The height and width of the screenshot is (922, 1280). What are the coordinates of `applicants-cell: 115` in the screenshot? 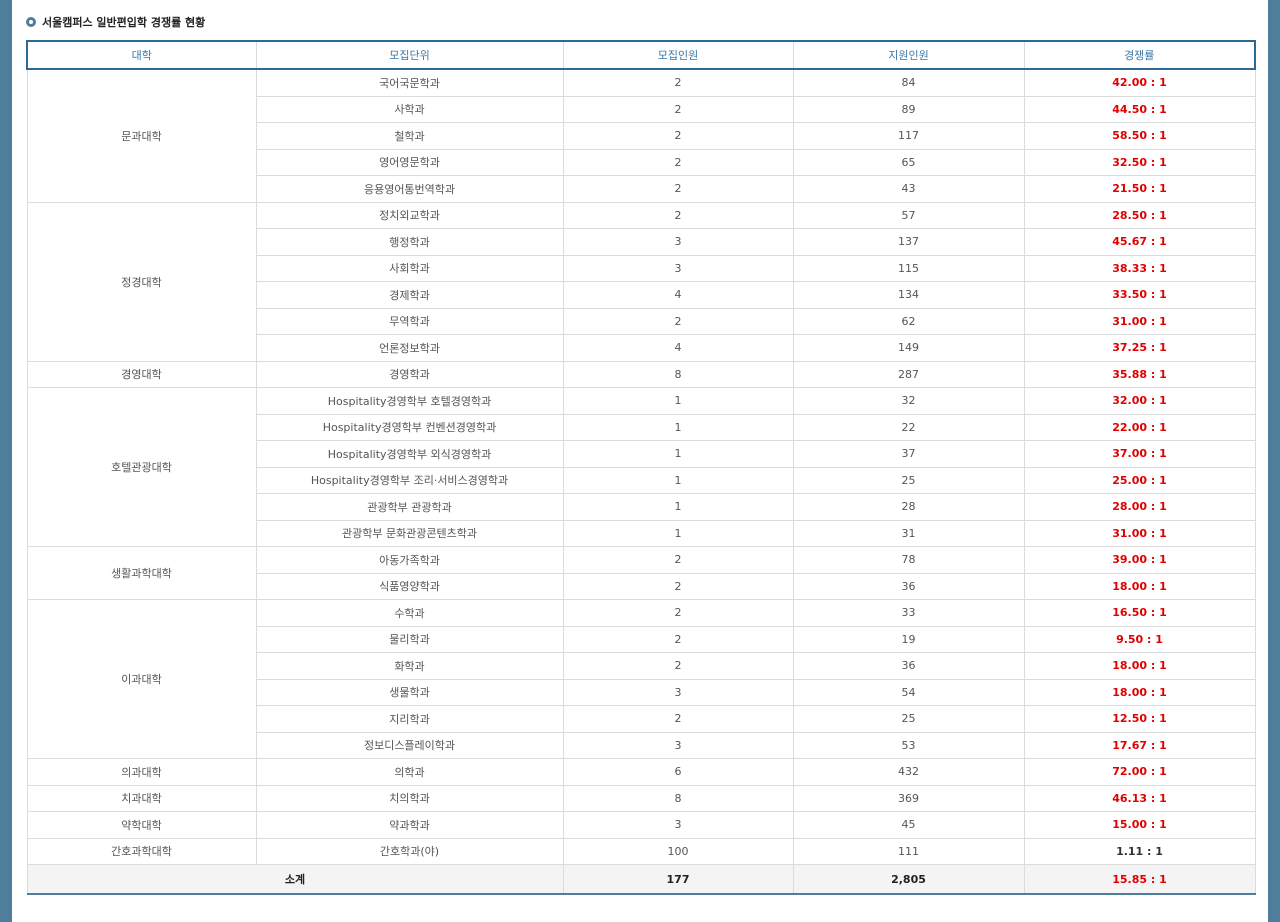 It's located at (908, 268).